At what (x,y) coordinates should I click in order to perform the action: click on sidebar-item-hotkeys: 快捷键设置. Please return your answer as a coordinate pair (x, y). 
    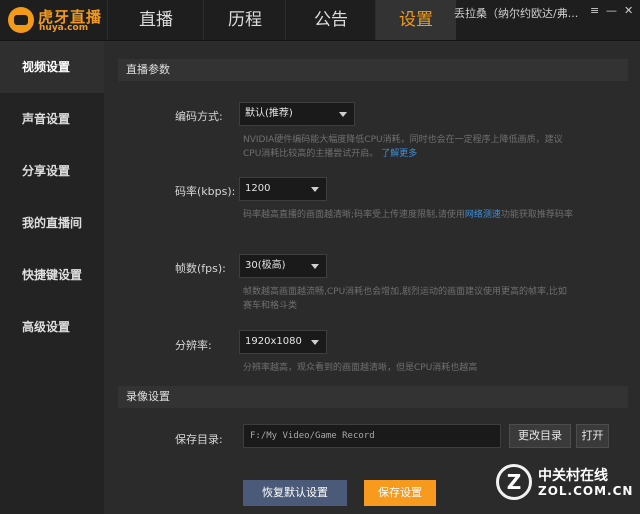
    Looking at the image, I should click on (52, 275).